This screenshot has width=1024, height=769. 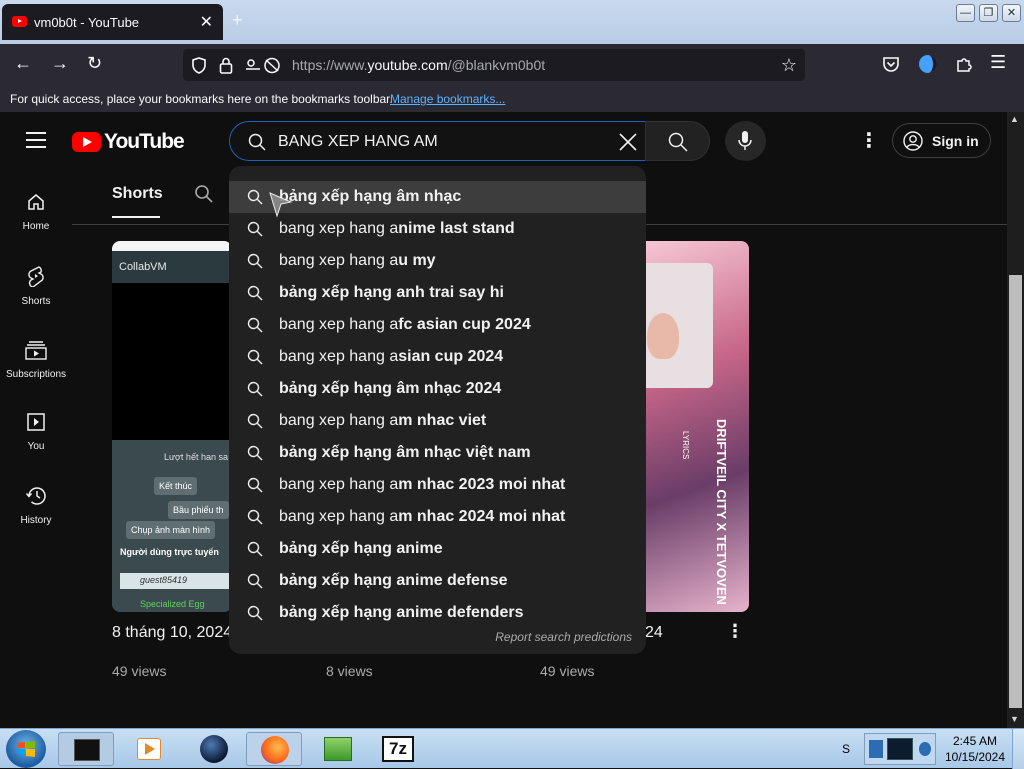 What do you see at coordinates (143, 267) in the screenshot?
I see `thumb-header: CollabVM` at bounding box center [143, 267].